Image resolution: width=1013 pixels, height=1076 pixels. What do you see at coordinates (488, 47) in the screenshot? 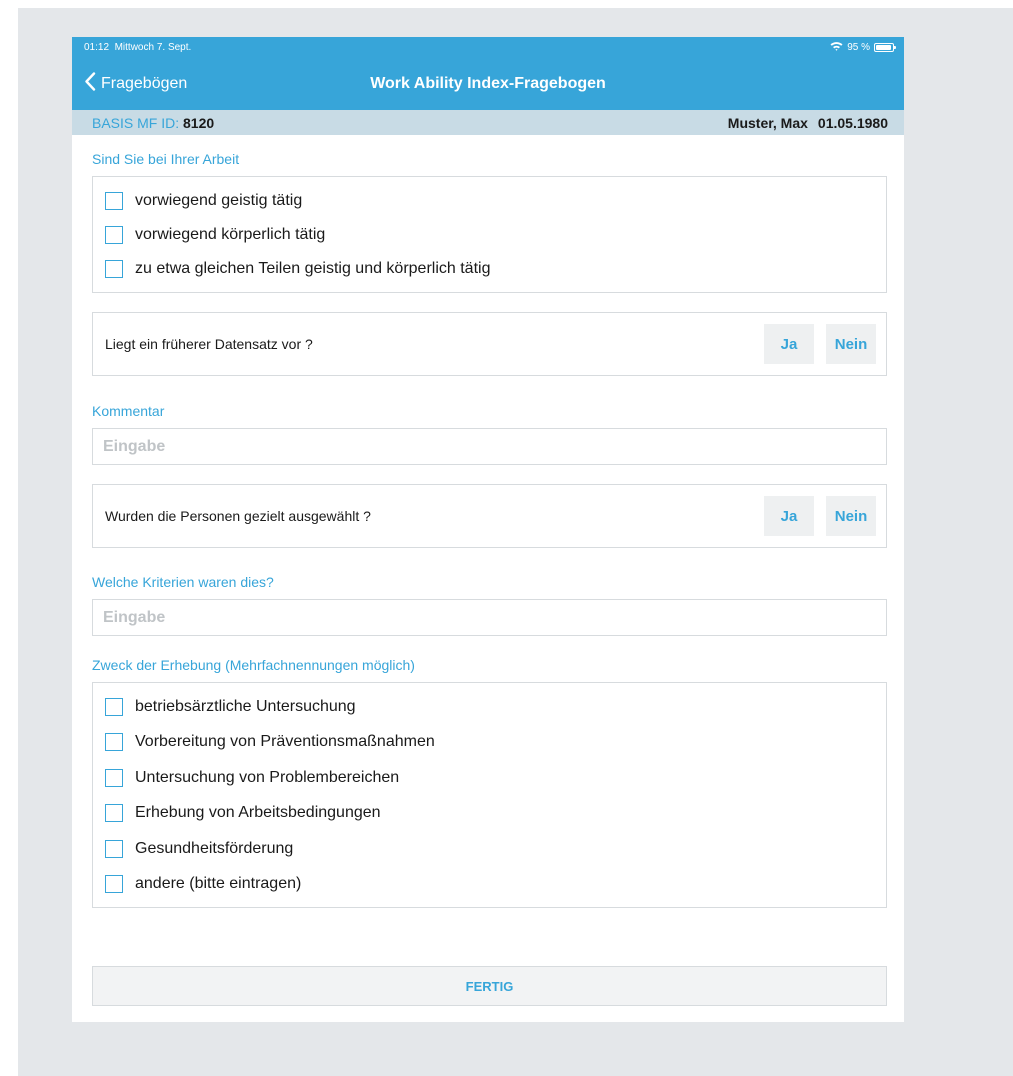
I see `status-bar: 01:12 Mittwoch 7. Sept. 95 %` at bounding box center [488, 47].